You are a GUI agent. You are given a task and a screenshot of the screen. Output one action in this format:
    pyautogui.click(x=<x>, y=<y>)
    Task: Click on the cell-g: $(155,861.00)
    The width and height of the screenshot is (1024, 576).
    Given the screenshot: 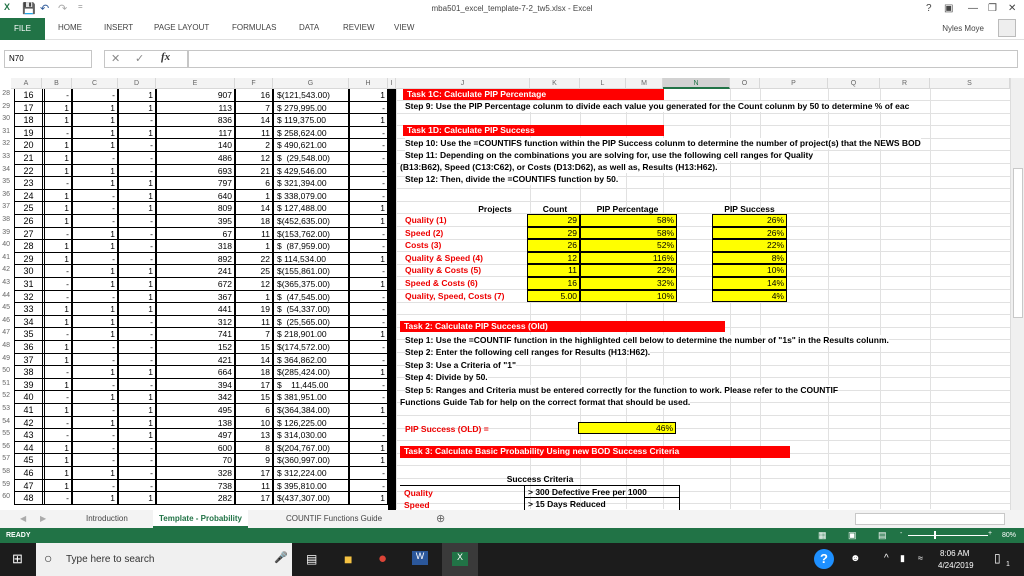 What is the action you would take?
    pyautogui.click(x=311, y=271)
    